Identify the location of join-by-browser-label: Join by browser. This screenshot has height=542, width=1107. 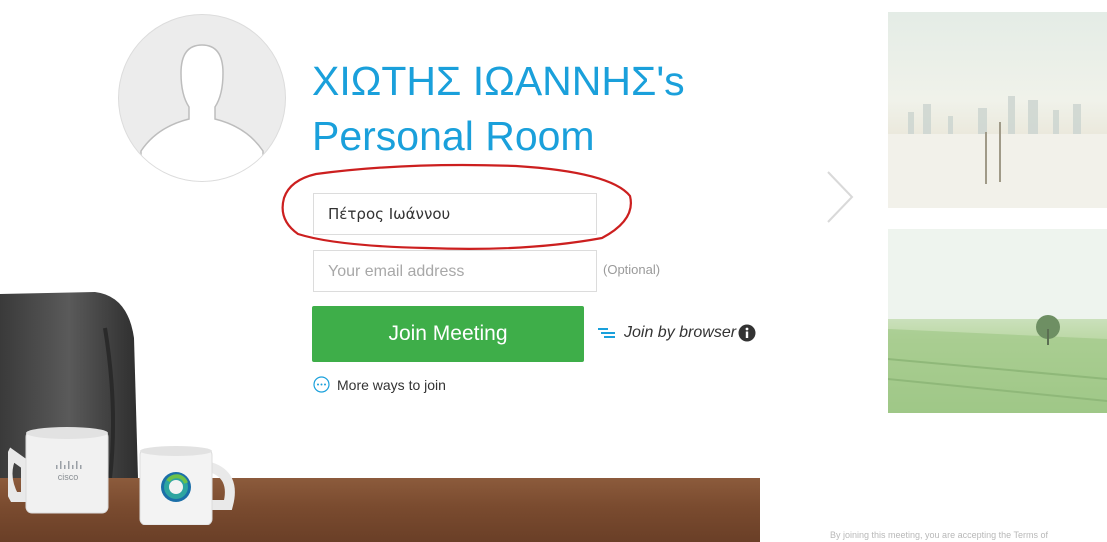
(680, 332).